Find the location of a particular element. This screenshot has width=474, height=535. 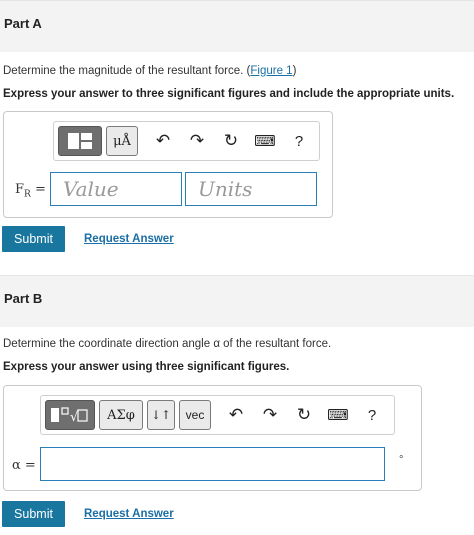

part-a-answer-box: μÅ ↶ ↷ ↻ ⌨ ? FR = Value Units is located at coordinates (168, 164).